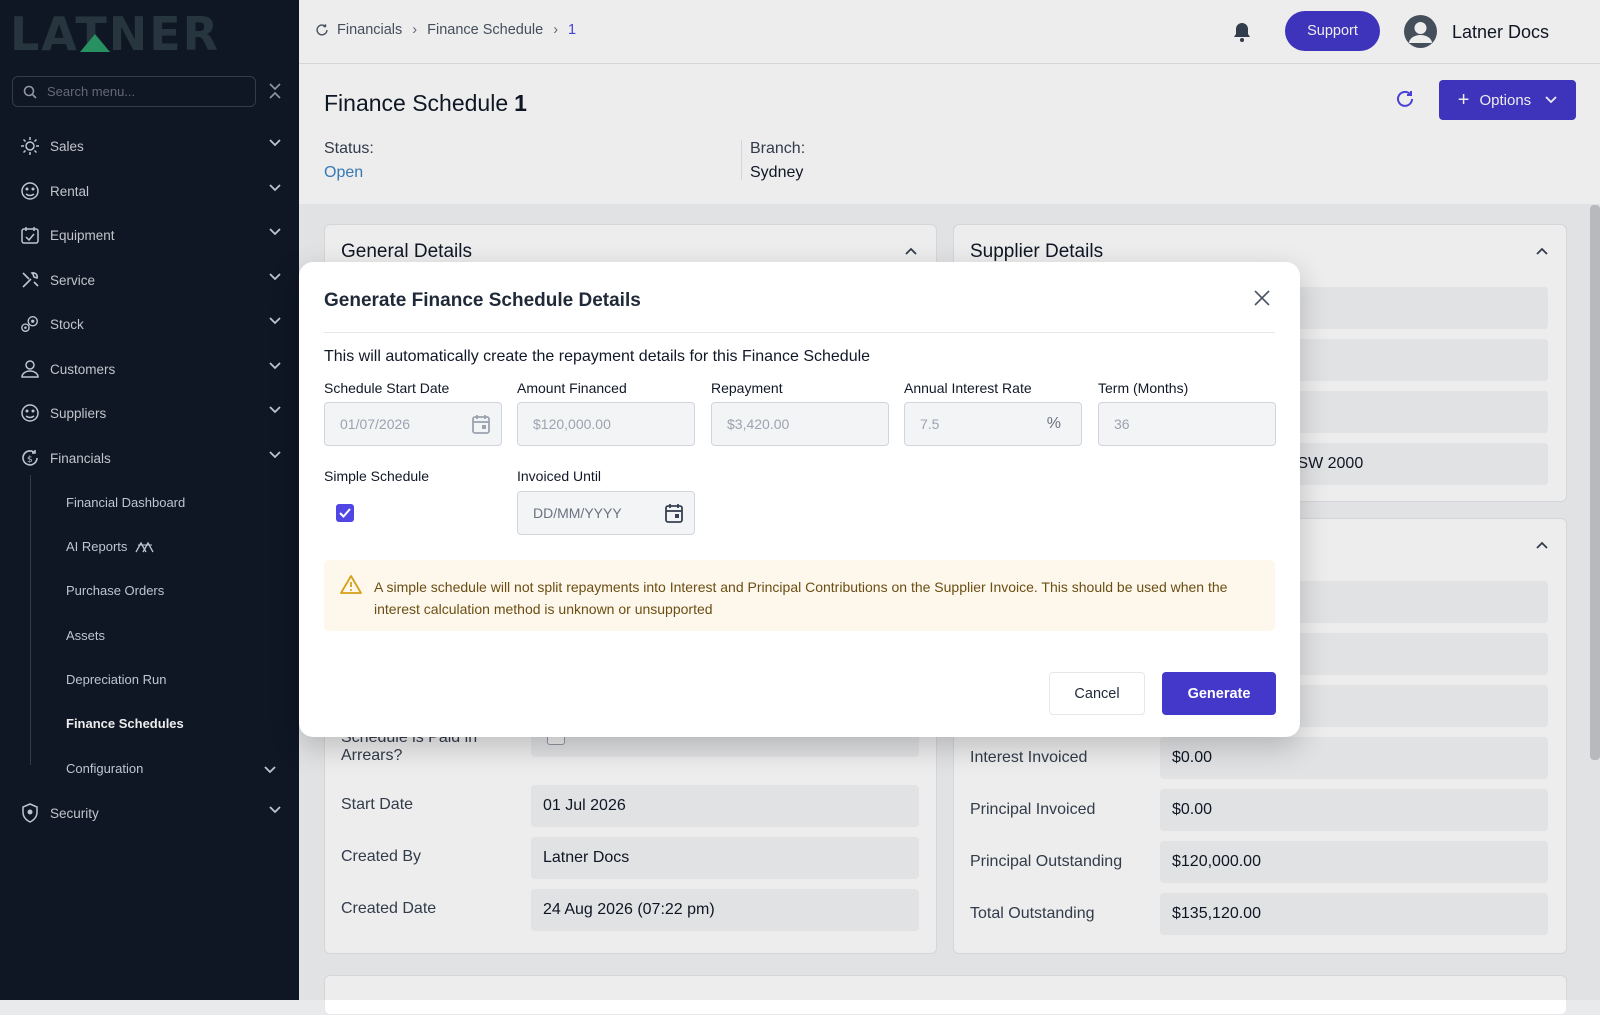 The height and width of the screenshot is (1015, 1600). Describe the element at coordinates (559, 476) in the screenshot. I see `invoiced-until-label: Invoiced Until` at that location.